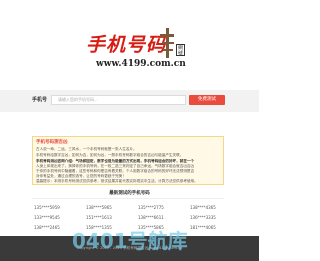  I want to click on recent-number-link: 151****1613, so click(106, 218).